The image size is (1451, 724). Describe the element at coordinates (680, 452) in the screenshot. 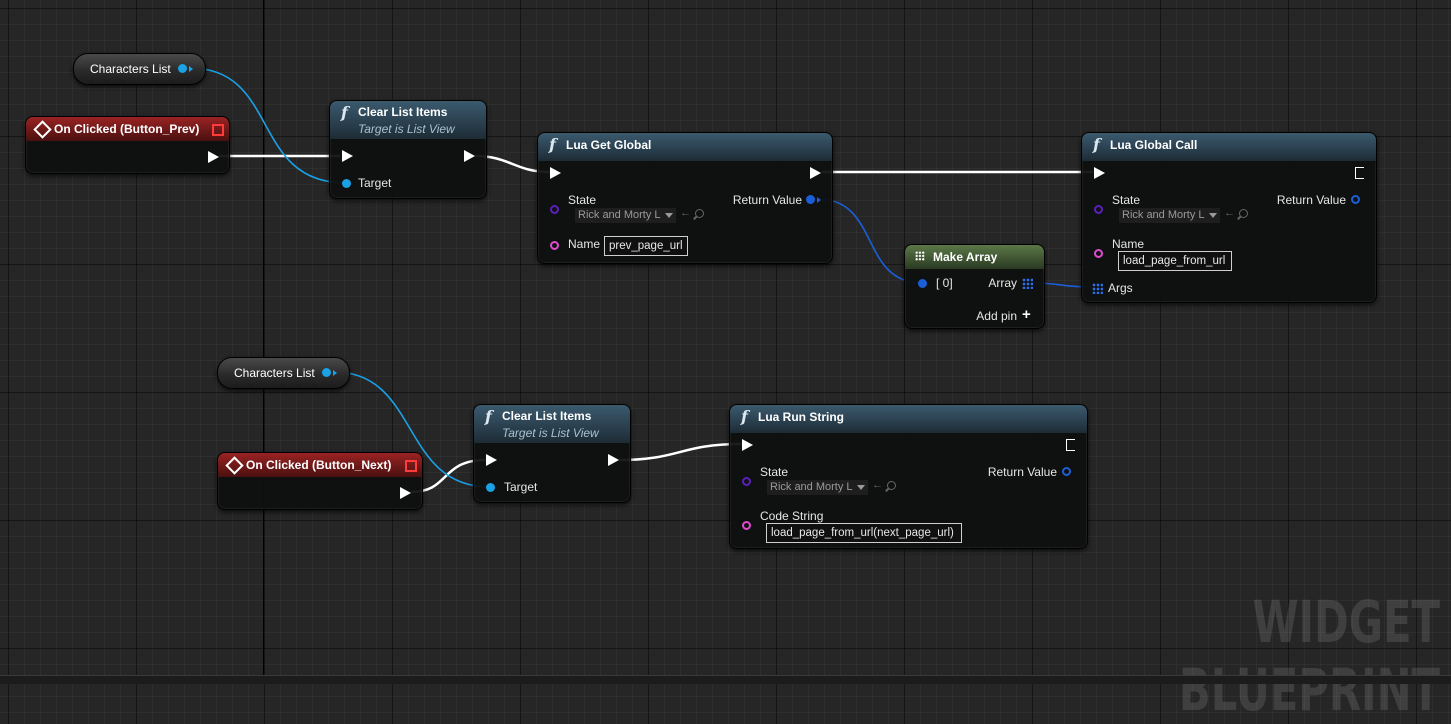

I see `exec-wire` at that location.